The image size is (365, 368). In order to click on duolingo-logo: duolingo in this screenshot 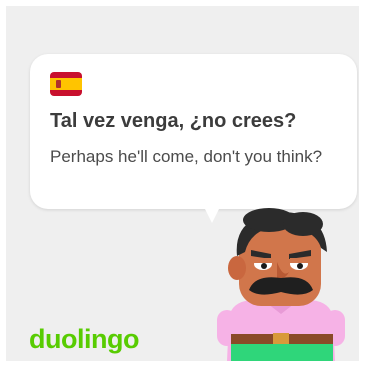, I will do `click(84, 339)`.